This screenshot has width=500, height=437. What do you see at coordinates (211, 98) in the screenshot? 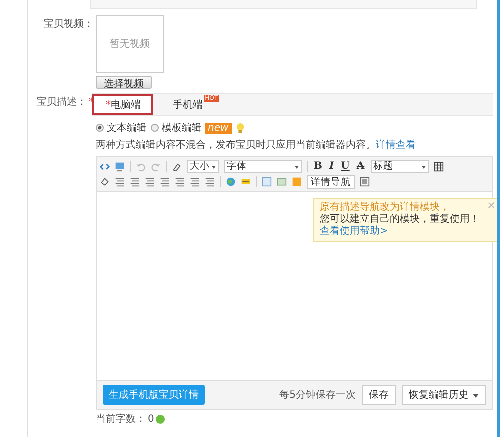
I see `hot-badge: HOT` at bounding box center [211, 98].